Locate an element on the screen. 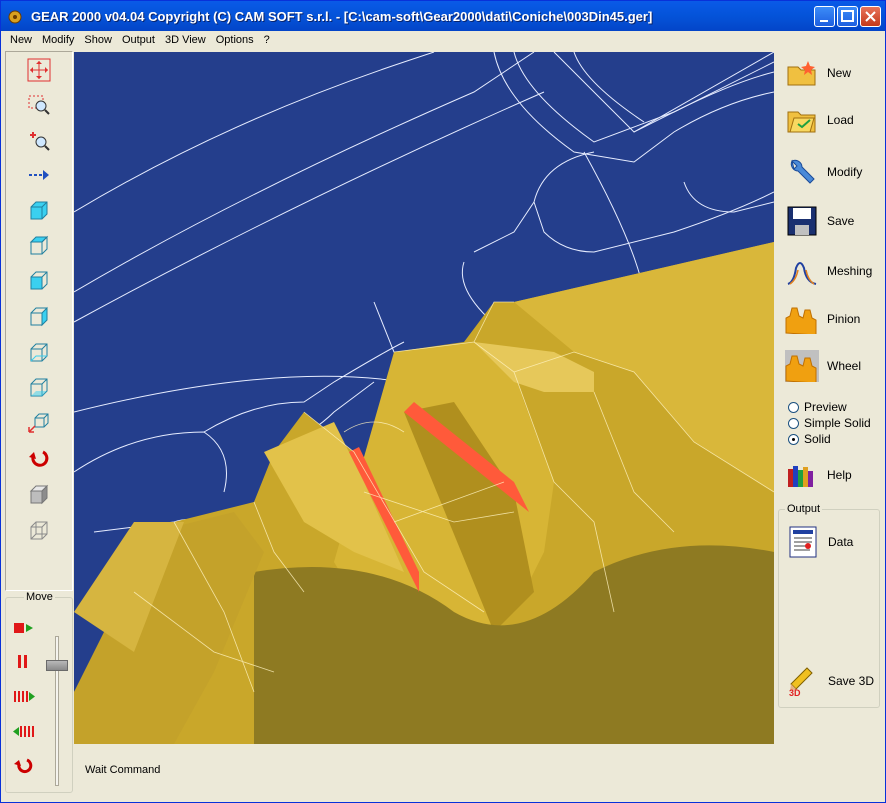 The height and width of the screenshot is (803, 886). output-group: Output Data 3D Save 3D is located at coordinates (830, 605).